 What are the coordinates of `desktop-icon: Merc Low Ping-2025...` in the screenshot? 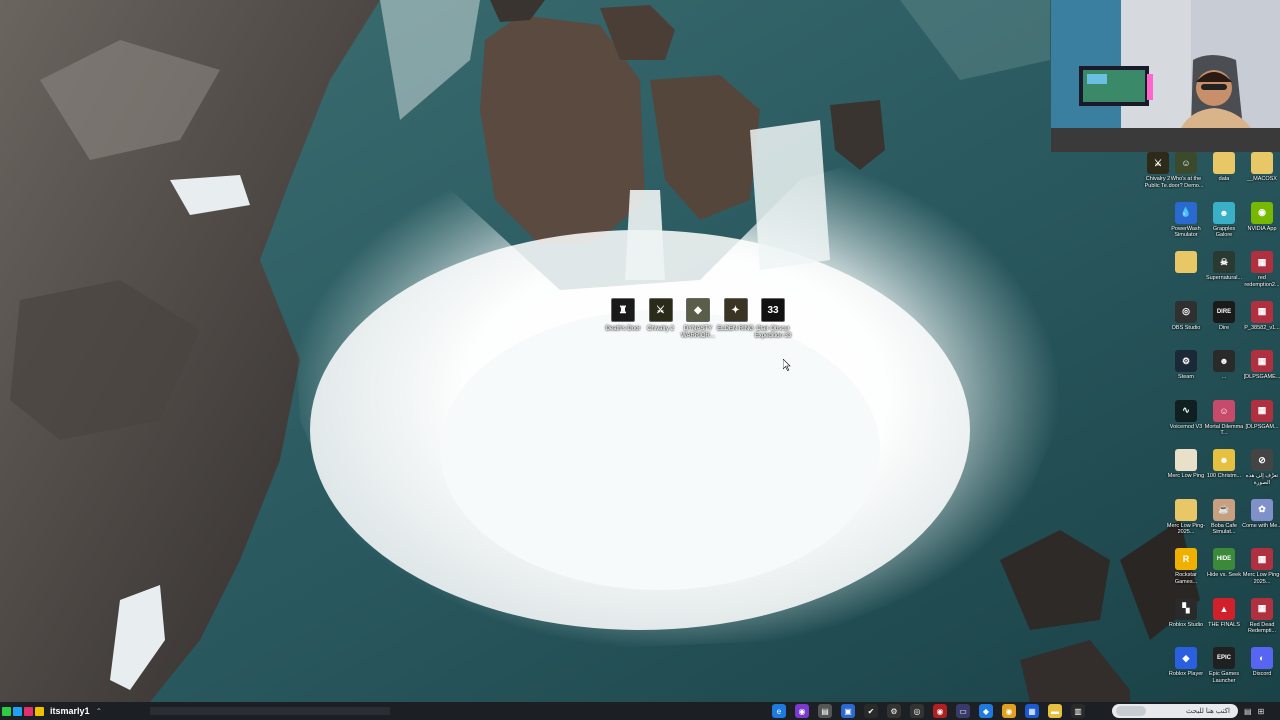 It's located at (1186, 517).